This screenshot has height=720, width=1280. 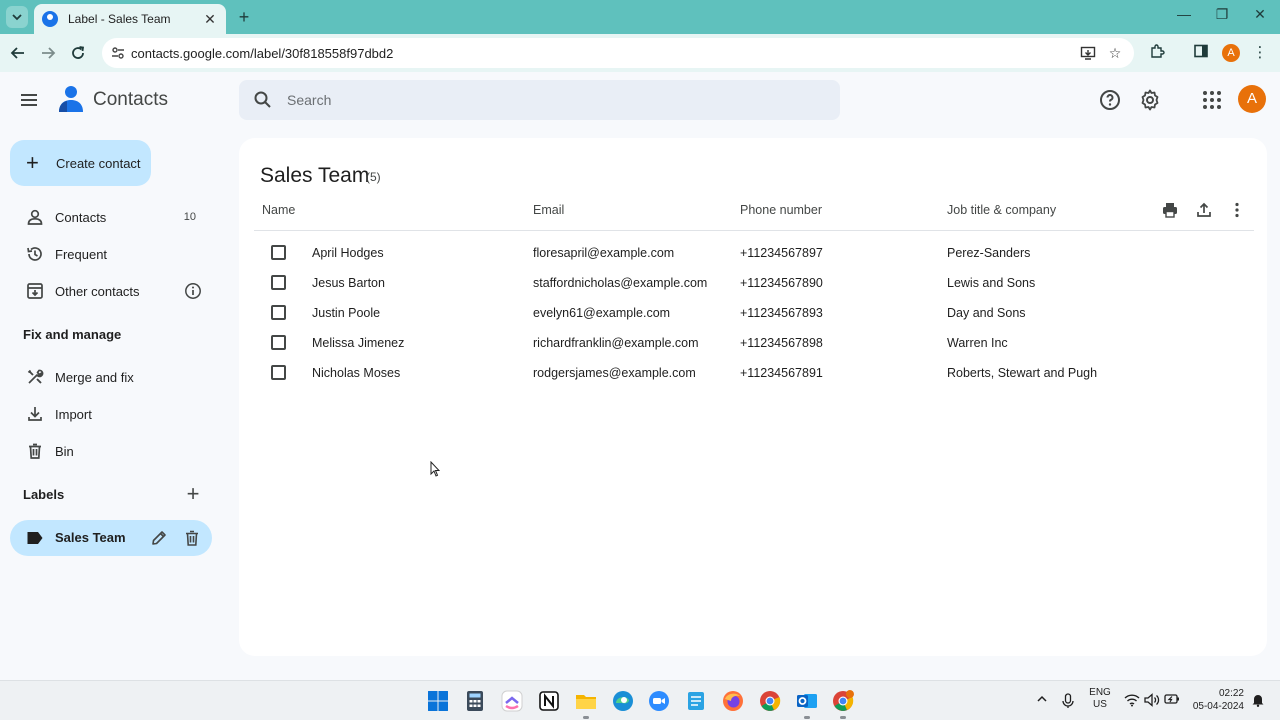 What do you see at coordinates (1132, 702) in the screenshot?
I see `wifi-icon` at bounding box center [1132, 702].